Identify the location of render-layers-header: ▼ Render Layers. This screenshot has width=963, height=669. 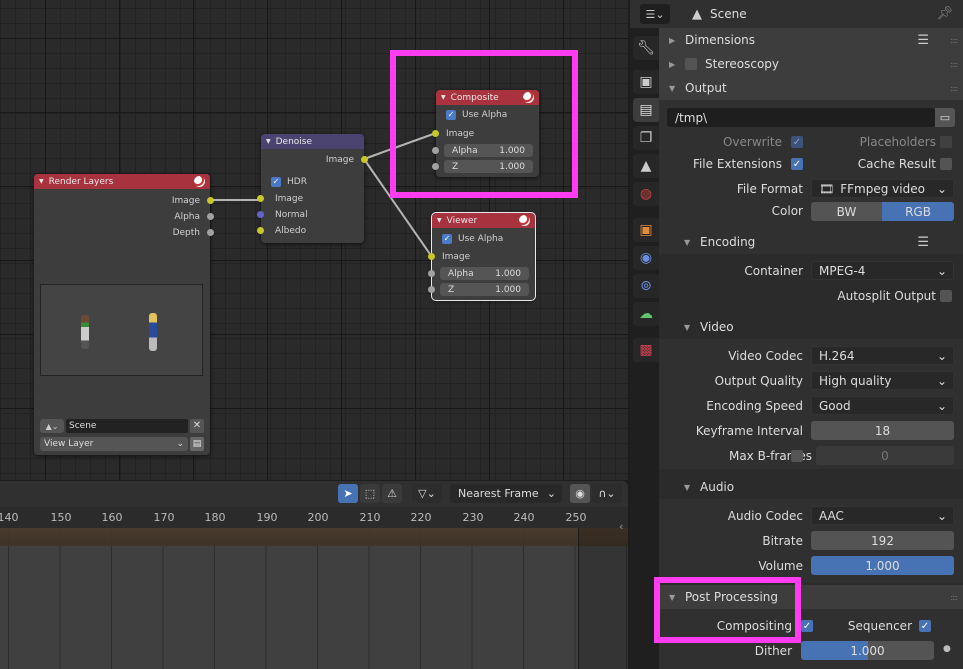
(122, 181).